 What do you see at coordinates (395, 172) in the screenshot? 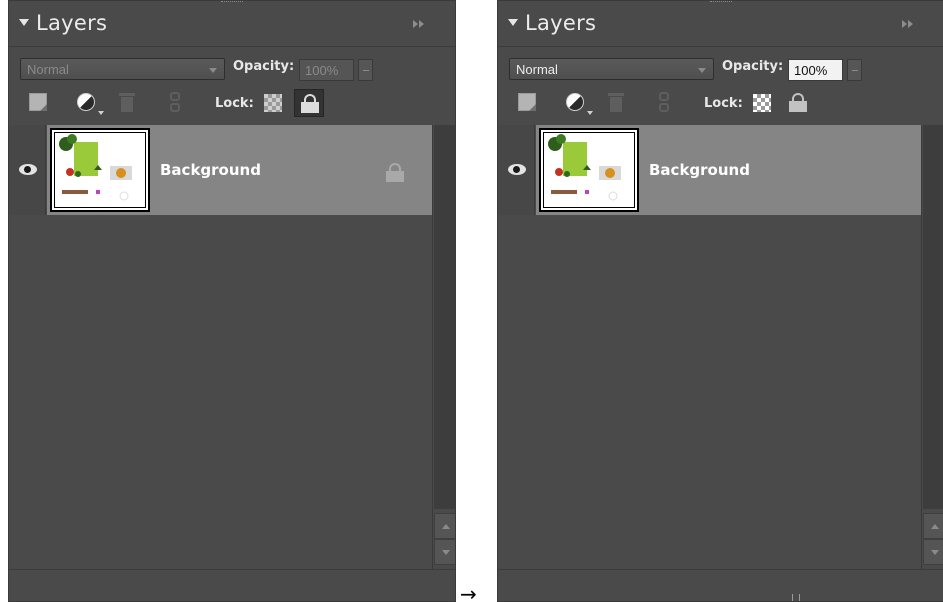
I see `layer-lock-icon` at bounding box center [395, 172].